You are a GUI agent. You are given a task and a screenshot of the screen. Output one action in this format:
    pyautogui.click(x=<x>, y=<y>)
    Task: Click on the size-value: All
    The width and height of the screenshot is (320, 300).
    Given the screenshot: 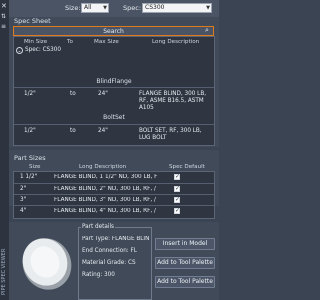 What is the action you would take?
    pyautogui.click(x=88, y=7)
    